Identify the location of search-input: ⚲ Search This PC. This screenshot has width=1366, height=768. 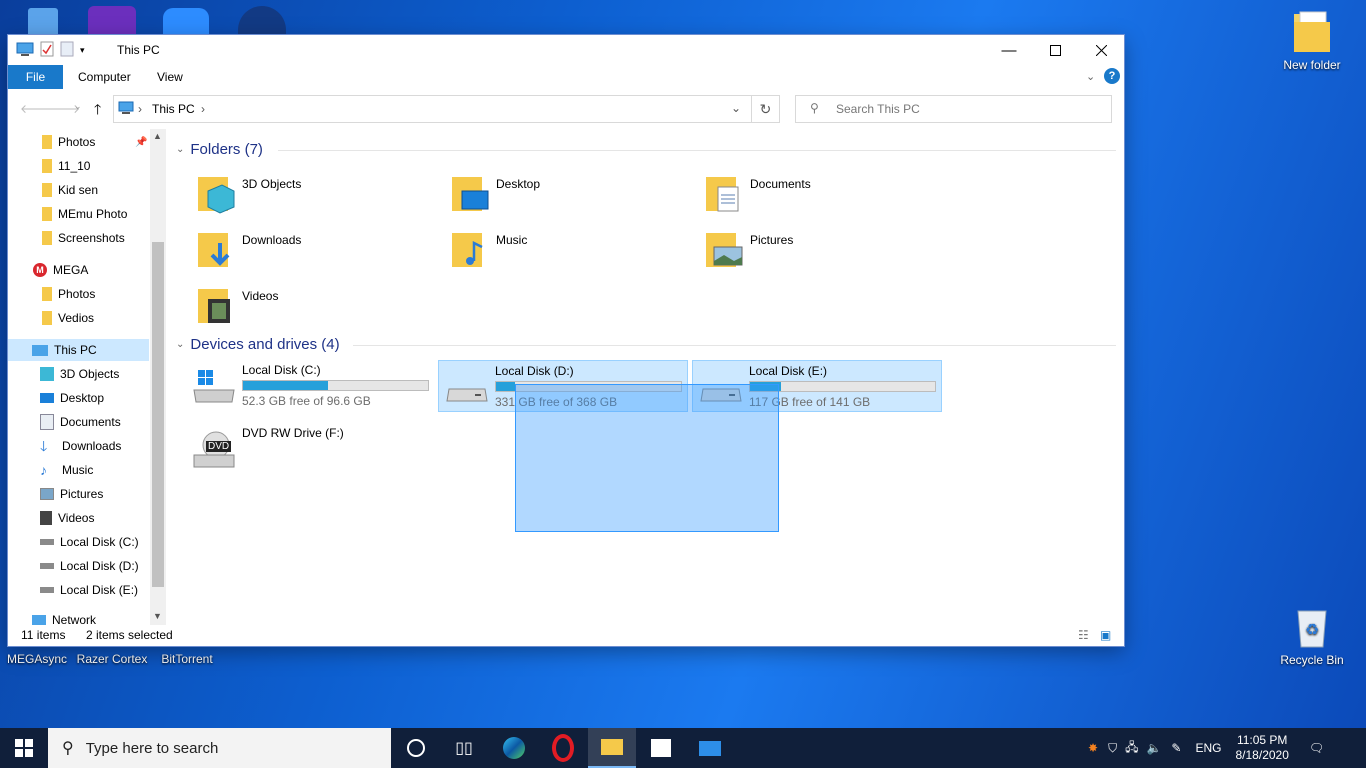
(953, 109).